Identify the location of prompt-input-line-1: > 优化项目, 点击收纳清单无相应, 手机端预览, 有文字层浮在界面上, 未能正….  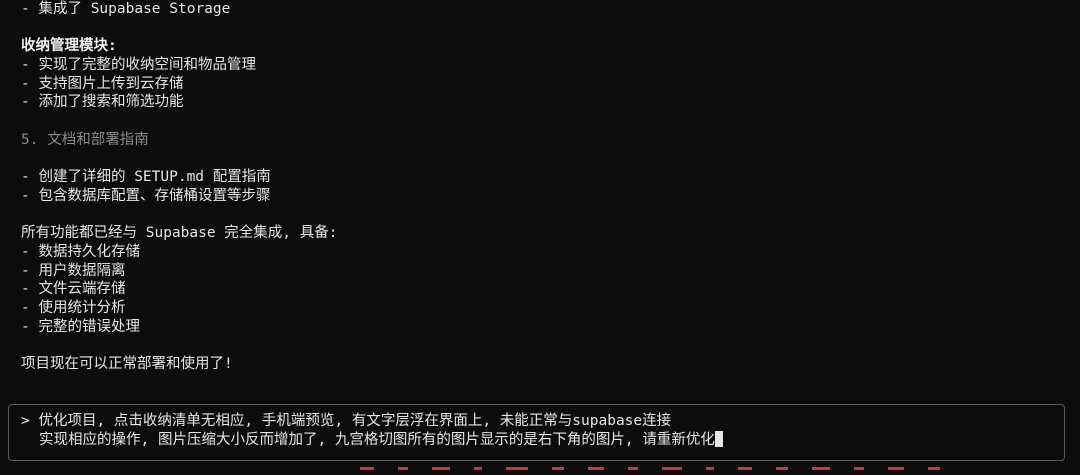
(346, 421).